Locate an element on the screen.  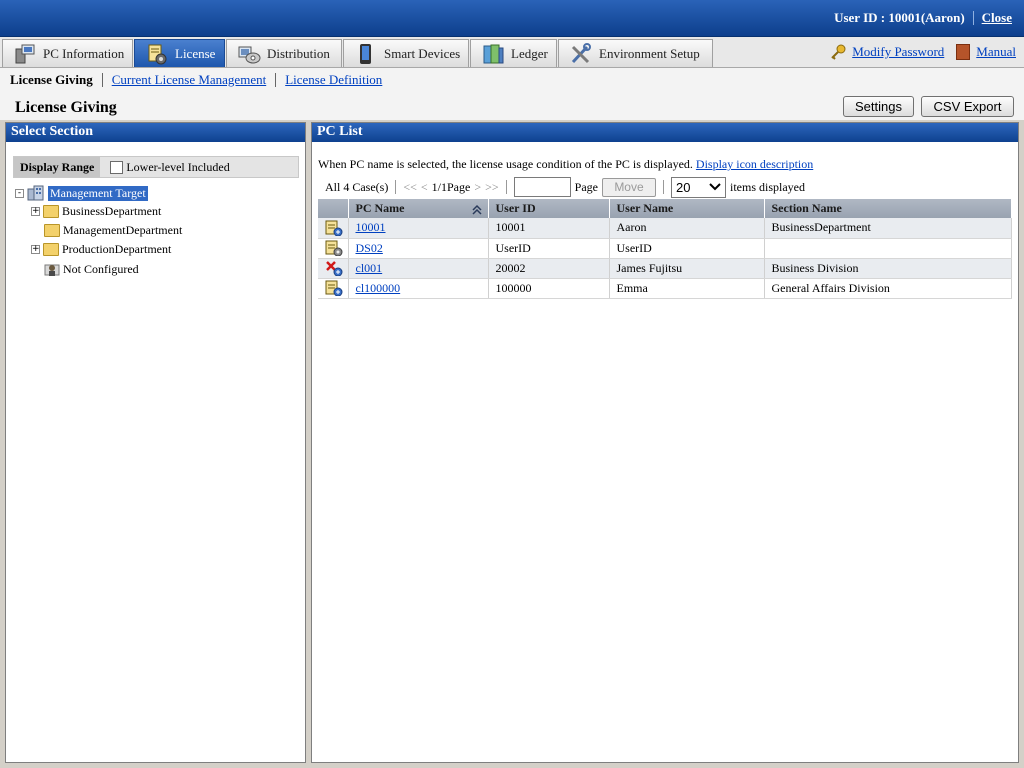
section-name-cell: Business Division is located at coordinates (888, 268).